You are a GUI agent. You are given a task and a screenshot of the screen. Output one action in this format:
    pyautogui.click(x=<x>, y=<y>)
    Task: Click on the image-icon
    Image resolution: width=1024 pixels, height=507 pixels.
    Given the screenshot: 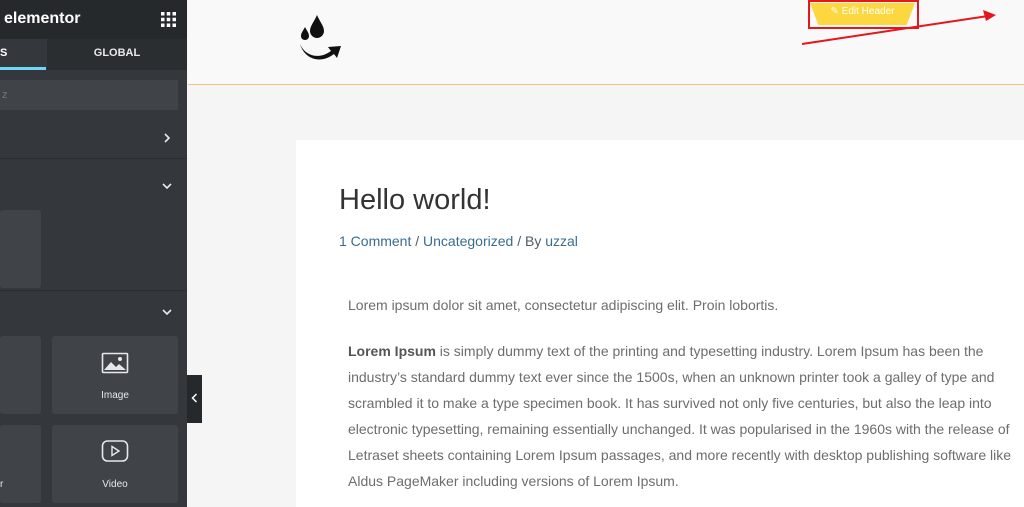 What is the action you would take?
    pyautogui.click(x=115, y=363)
    